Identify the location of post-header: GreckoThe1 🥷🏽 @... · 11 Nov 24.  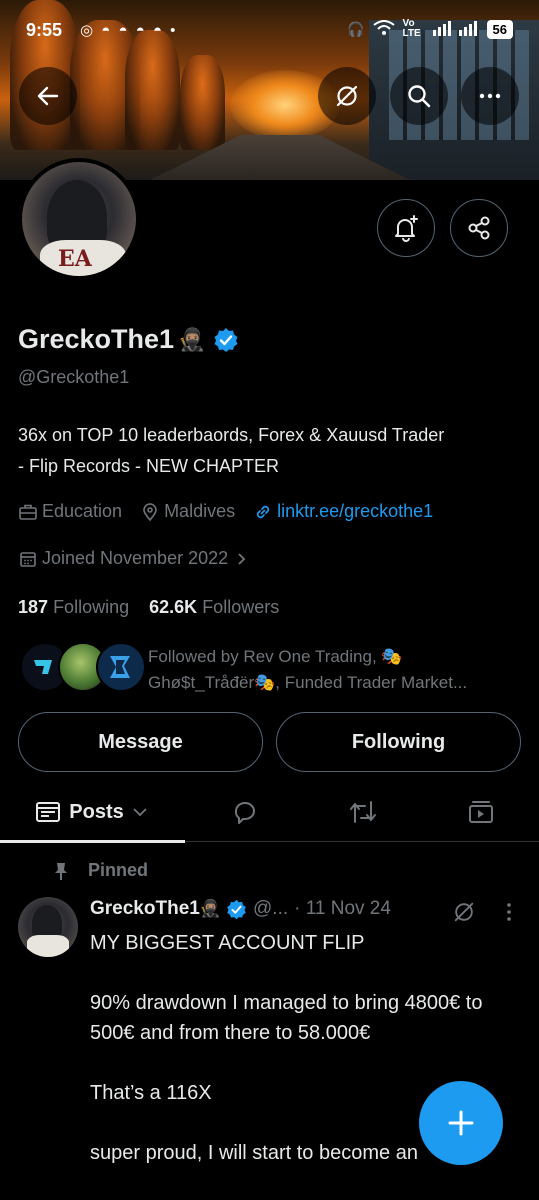
(305, 910).